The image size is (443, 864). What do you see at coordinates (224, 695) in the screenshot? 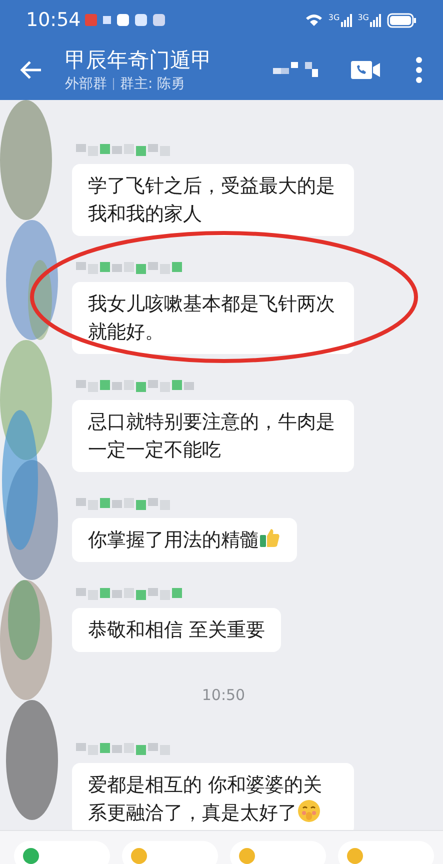
I see `time-divider: 10:50` at bounding box center [224, 695].